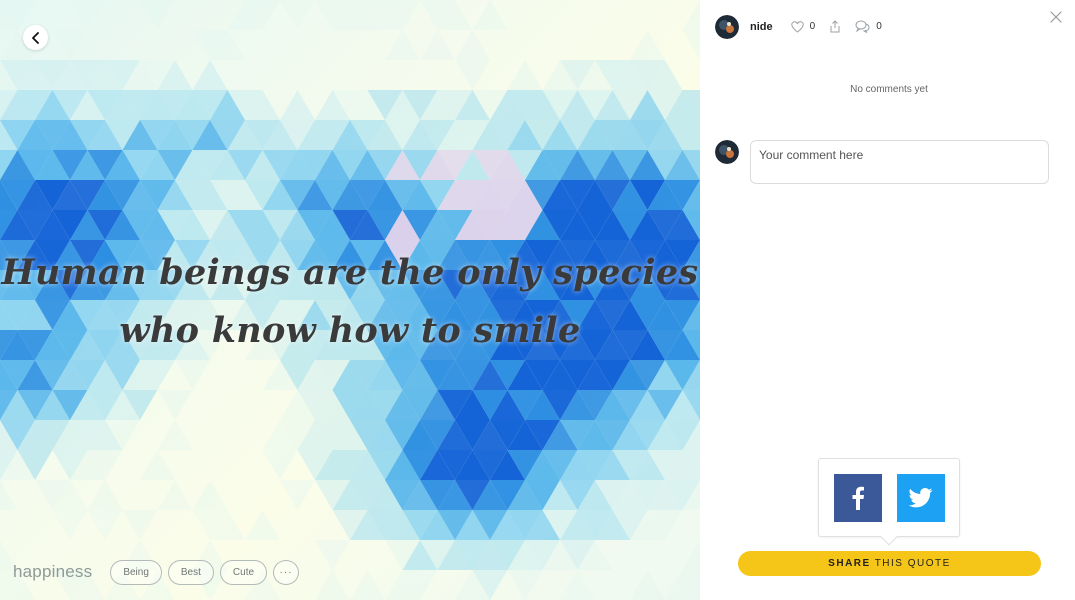 Image resolution: width=1075 pixels, height=600 pixels. I want to click on share-popup, so click(889, 502).